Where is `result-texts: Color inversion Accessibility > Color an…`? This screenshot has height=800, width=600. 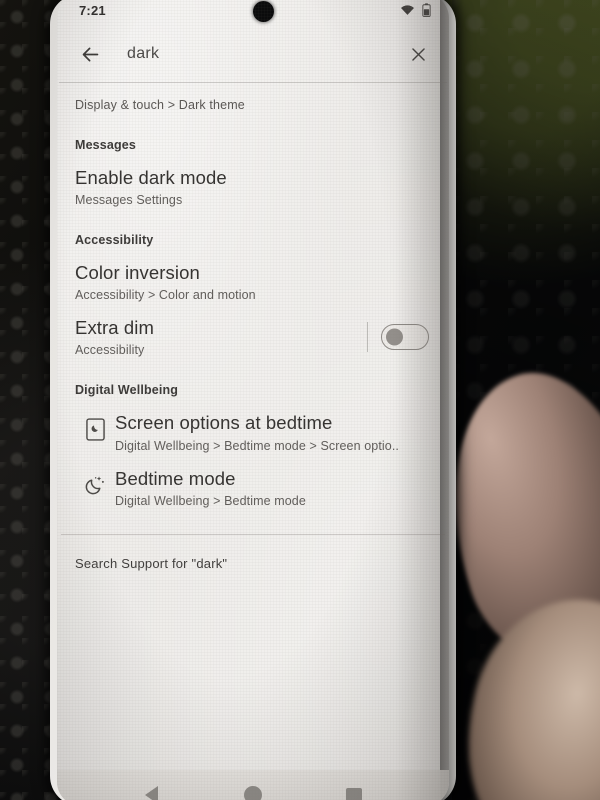 result-texts: Color inversion Accessibility > Color an… is located at coordinates (253, 281).